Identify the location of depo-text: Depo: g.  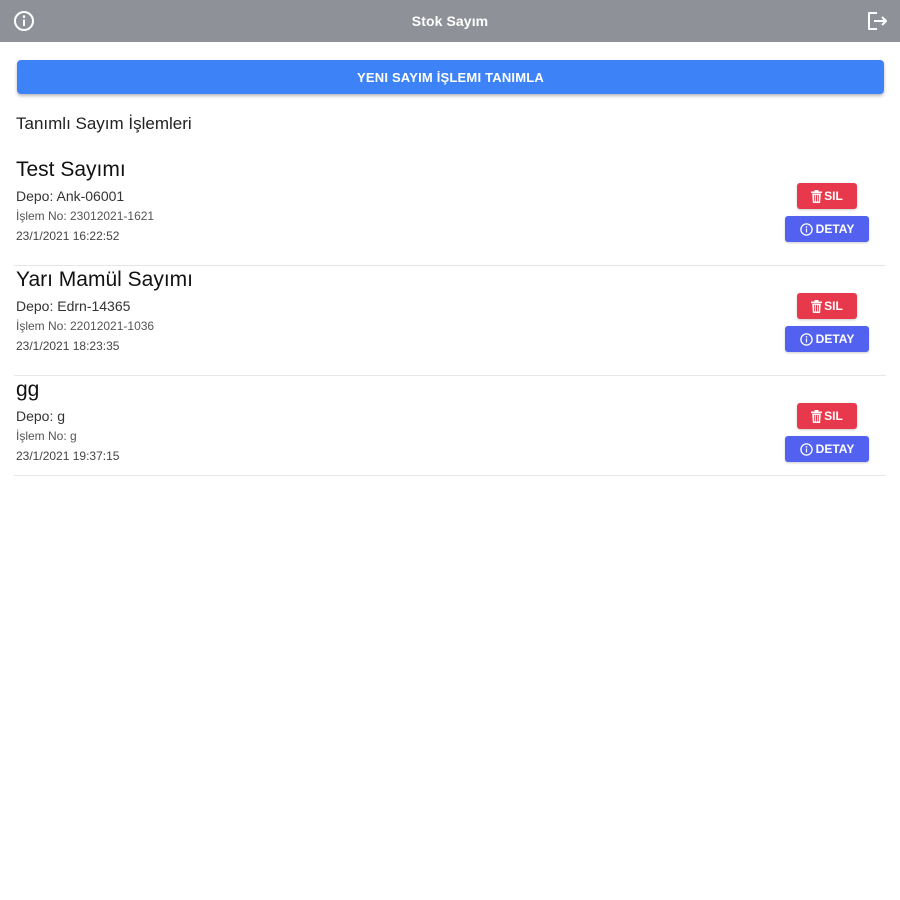
(41, 416).